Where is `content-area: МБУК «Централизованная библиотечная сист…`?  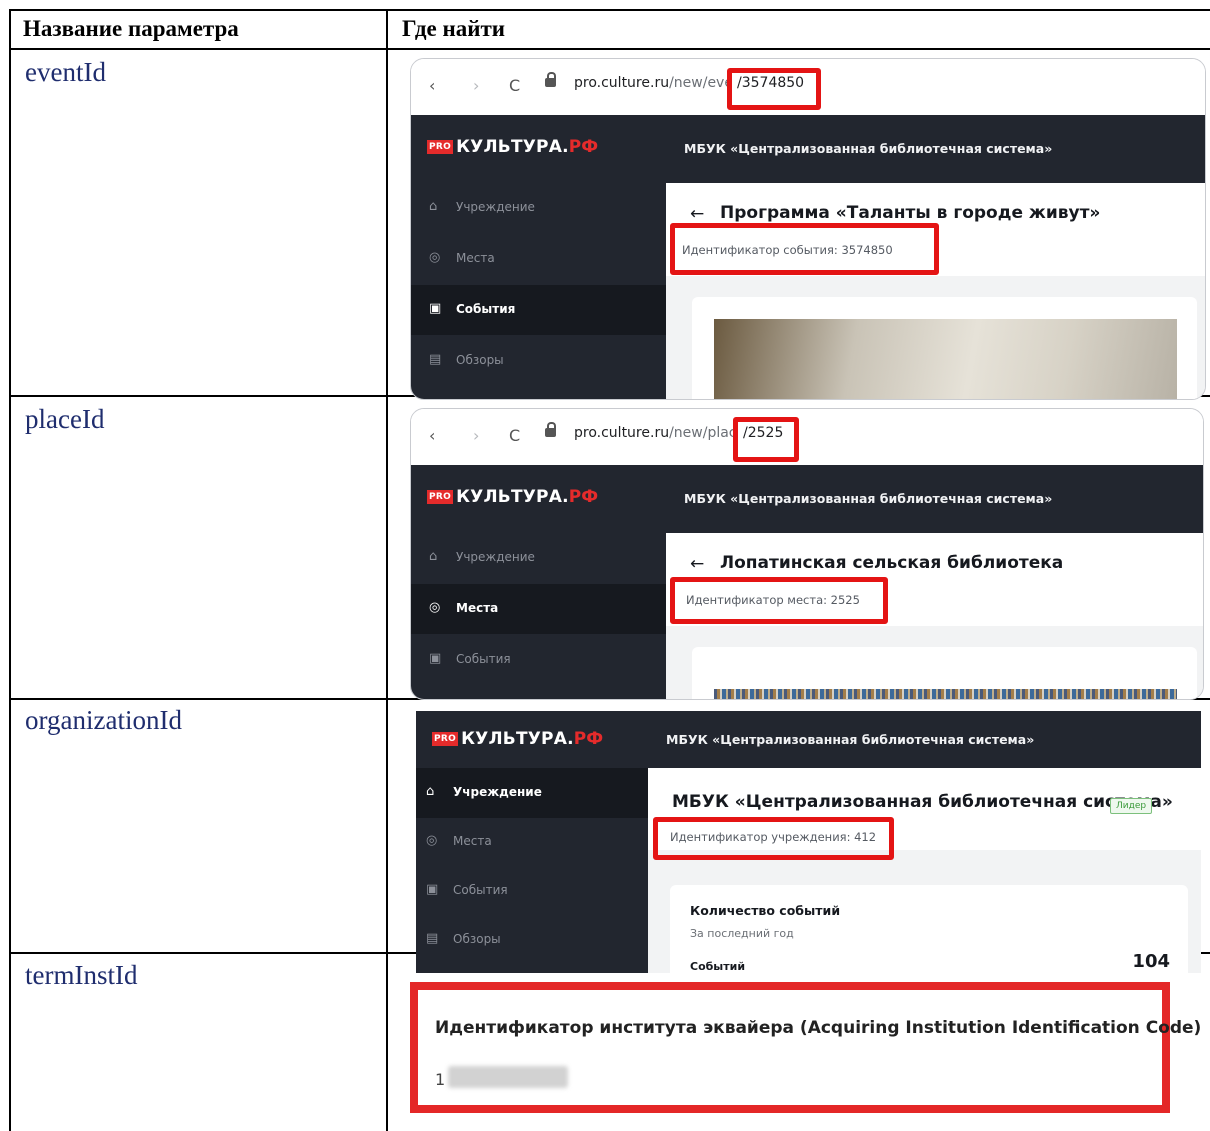 content-area: МБУК «Централизованная библиотечная сист… is located at coordinates (924, 870).